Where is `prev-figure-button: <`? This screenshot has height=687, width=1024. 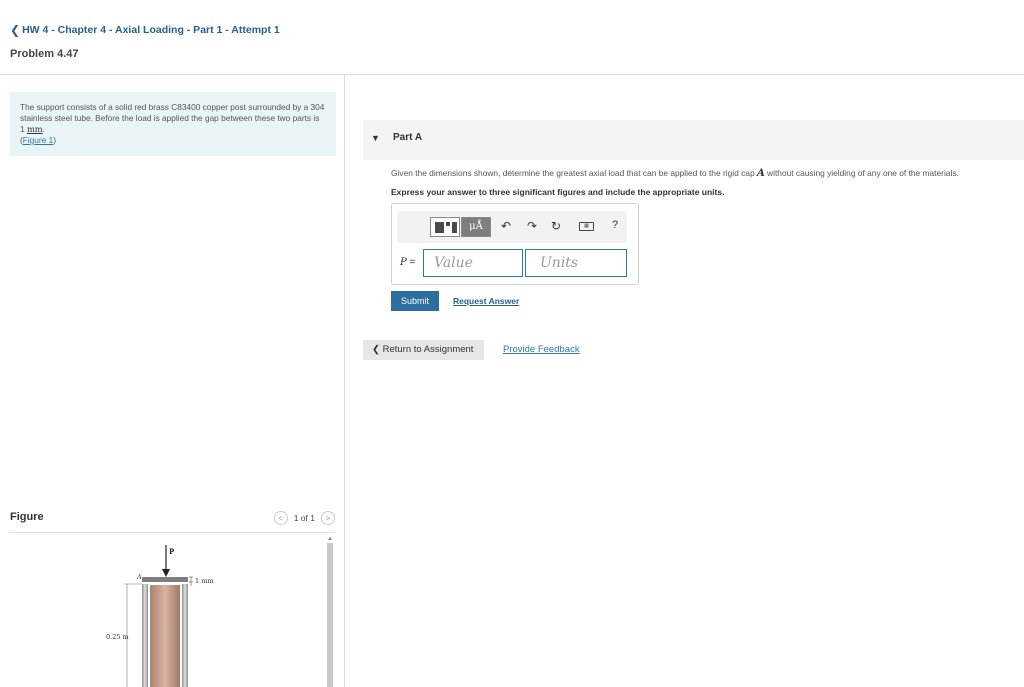
prev-figure-button: < is located at coordinates (280, 518).